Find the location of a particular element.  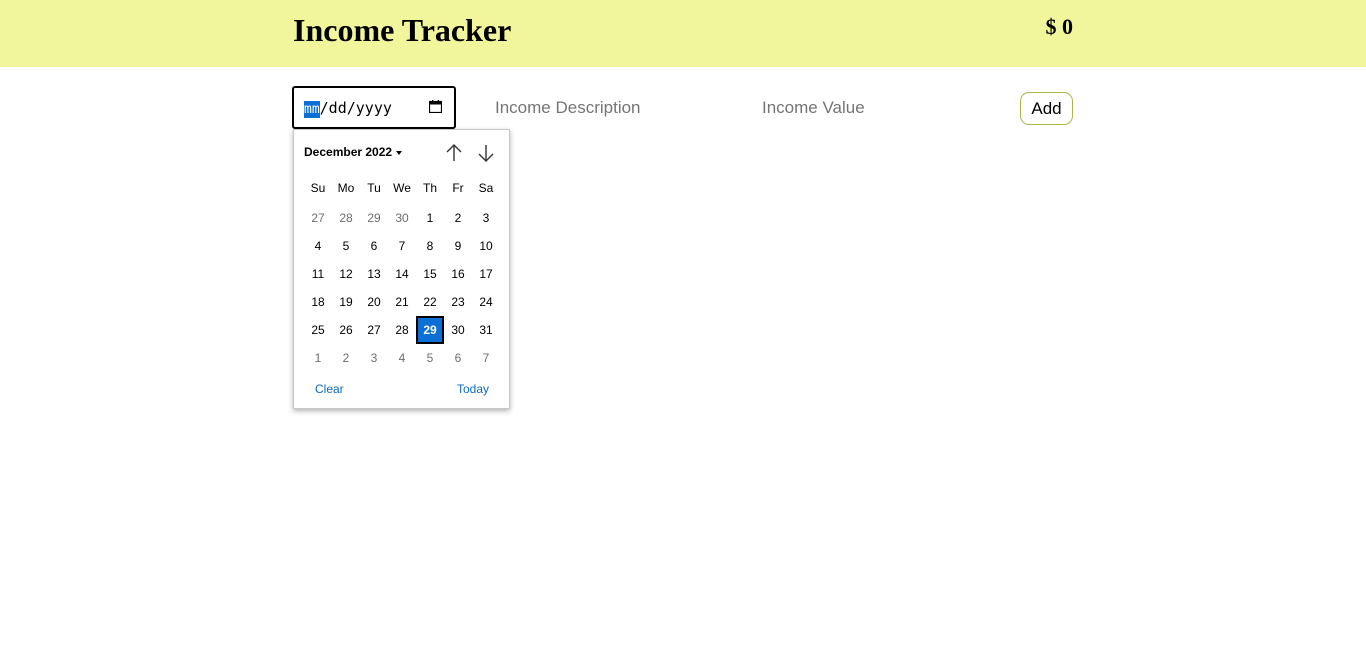

calendar-week: 1234567 is located at coordinates (402, 358).